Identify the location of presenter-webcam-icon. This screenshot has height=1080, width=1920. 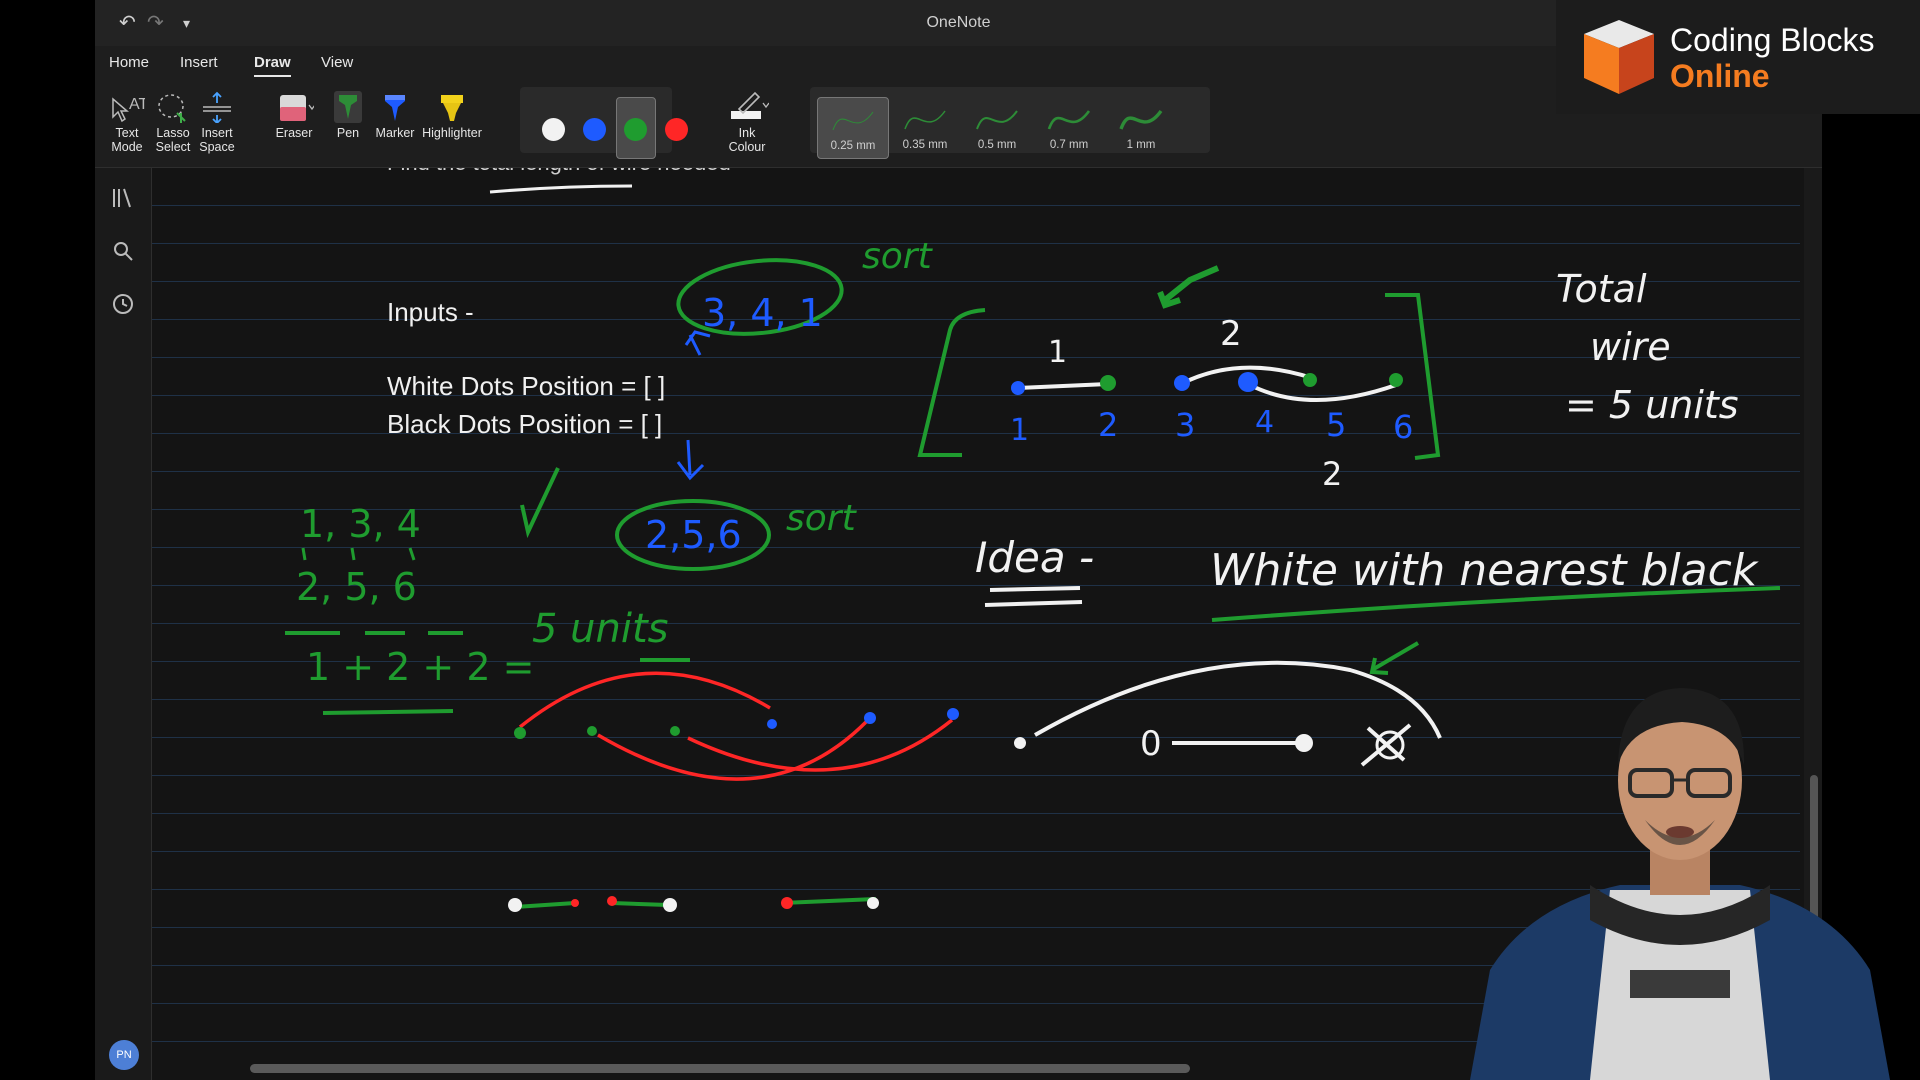
(1680, 884).